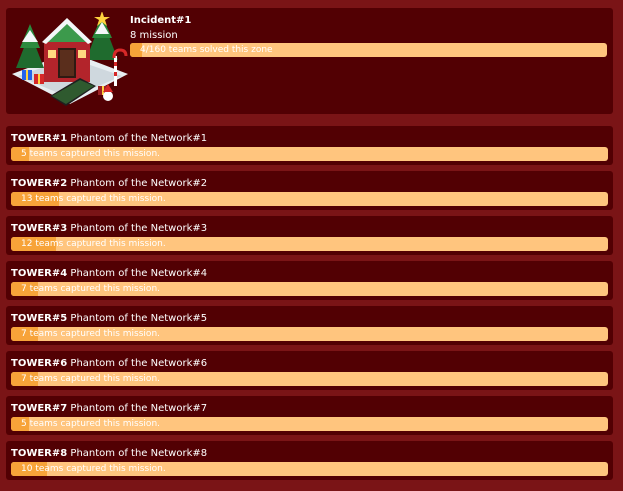 The image size is (623, 491). I want to click on mission-name: Phantom of the Network#1, so click(139, 138).